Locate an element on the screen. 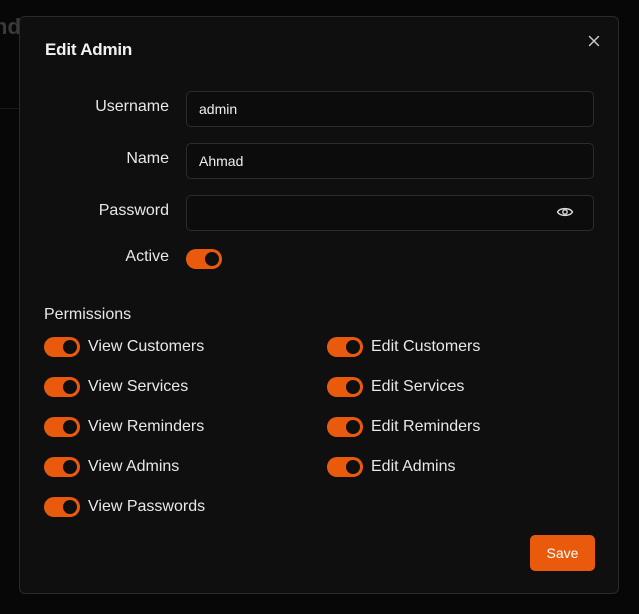 This screenshot has width=639, height=614. close-button is located at coordinates (594, 41).